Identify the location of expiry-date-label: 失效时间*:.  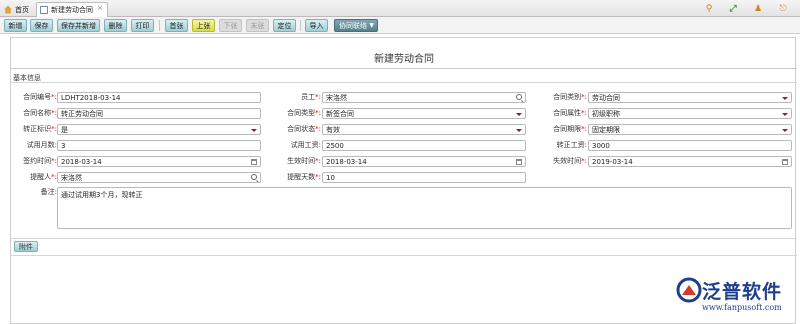
(570, 161).